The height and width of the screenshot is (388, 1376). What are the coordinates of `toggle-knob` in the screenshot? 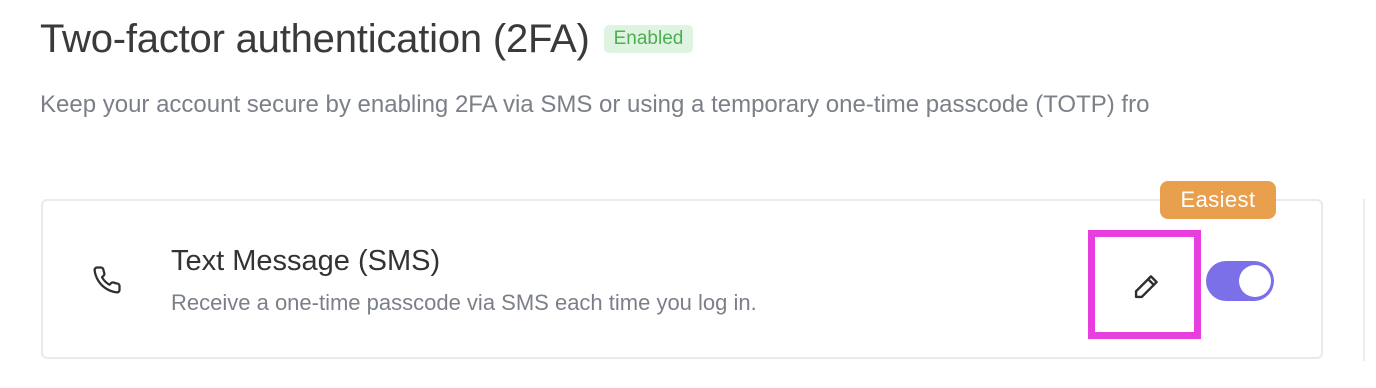 It's located at (1255, 281).